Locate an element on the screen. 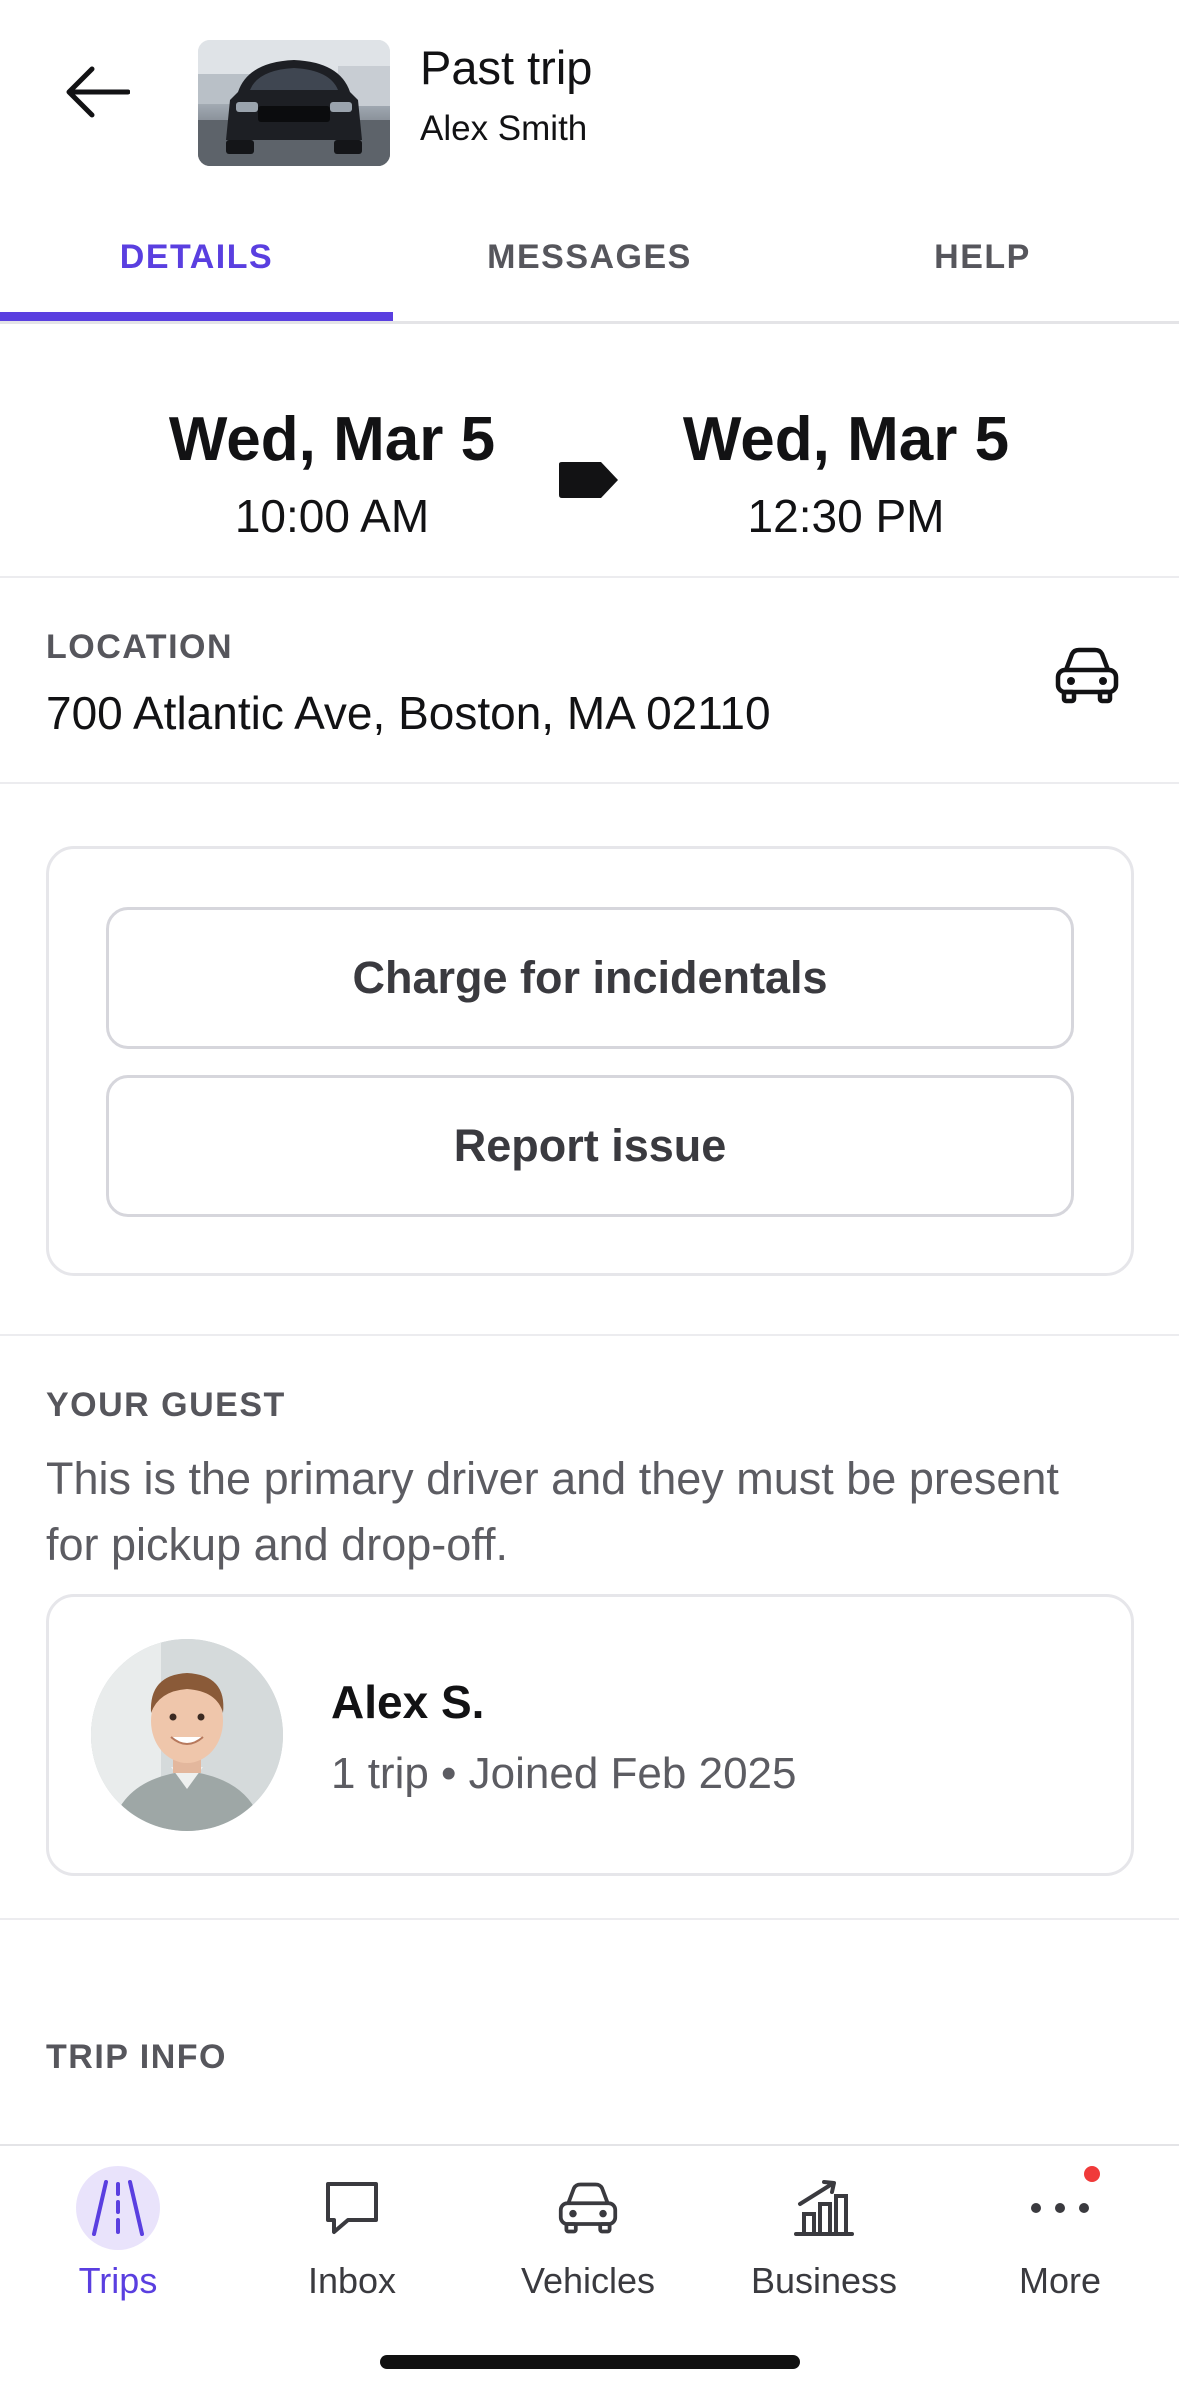  trip-start: Wed, Mar 5 10:00 AM is located at coordinates (332, 473).